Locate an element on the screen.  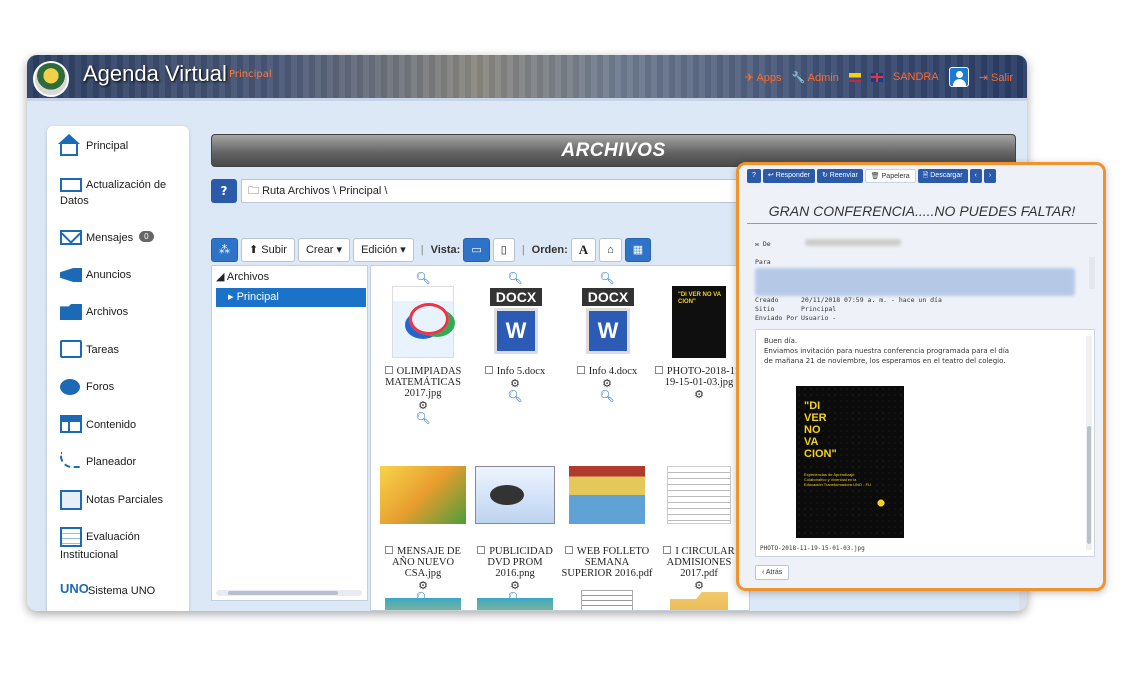
file-thumbnail is located at coordinates (607, 495).